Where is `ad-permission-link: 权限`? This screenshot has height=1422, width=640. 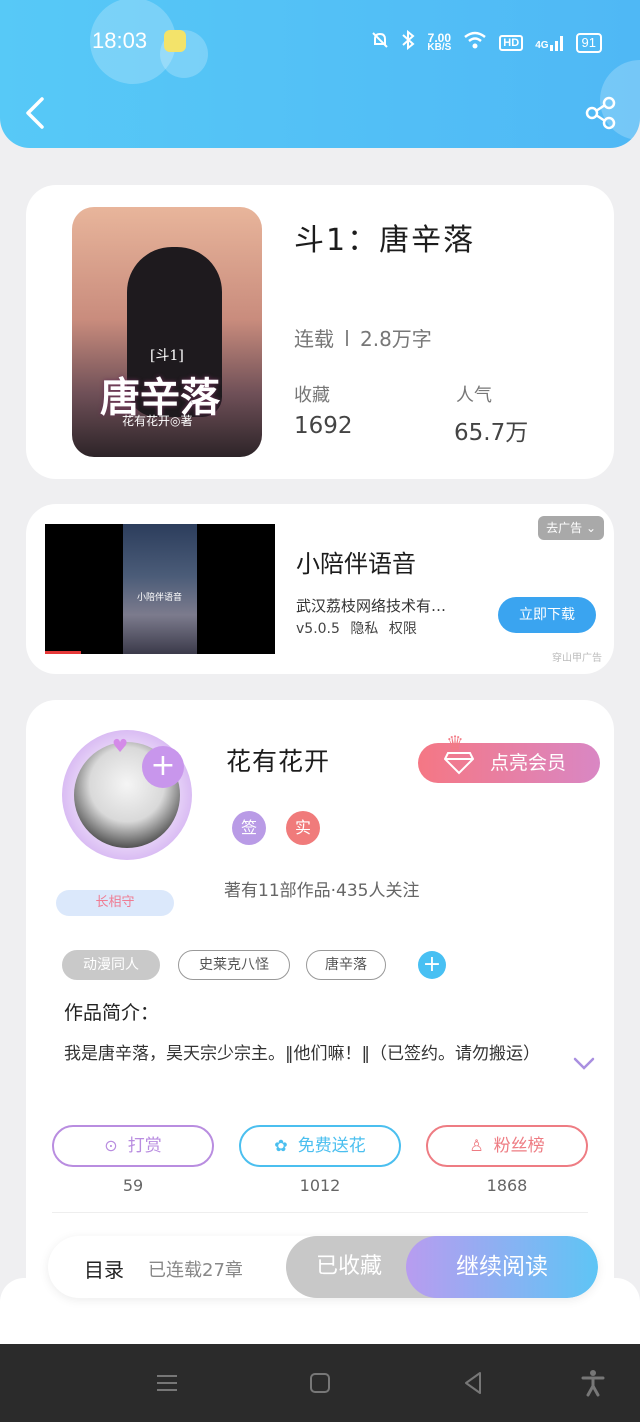 ad-permission-link: 权限 is located at coordinates (403, 629).